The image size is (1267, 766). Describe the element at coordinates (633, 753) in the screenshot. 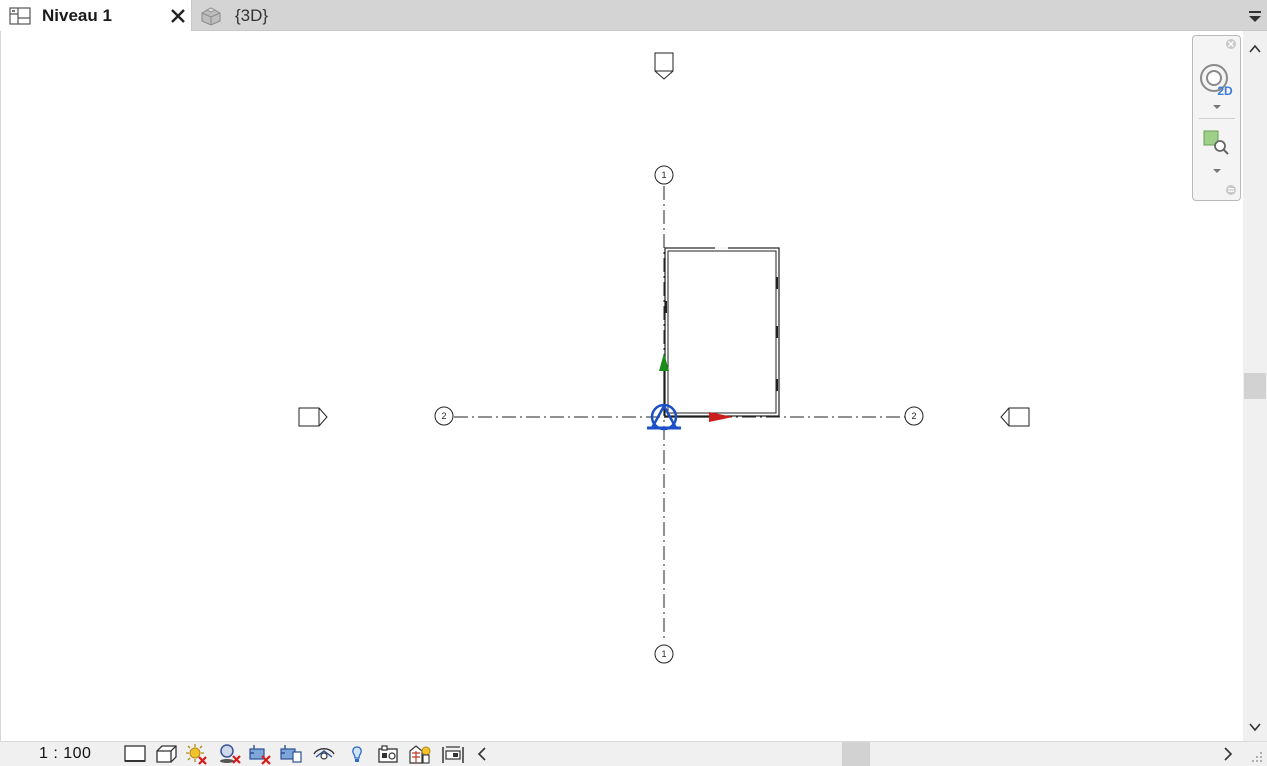

I see `view-control-bar: 1 : 100` at that location.